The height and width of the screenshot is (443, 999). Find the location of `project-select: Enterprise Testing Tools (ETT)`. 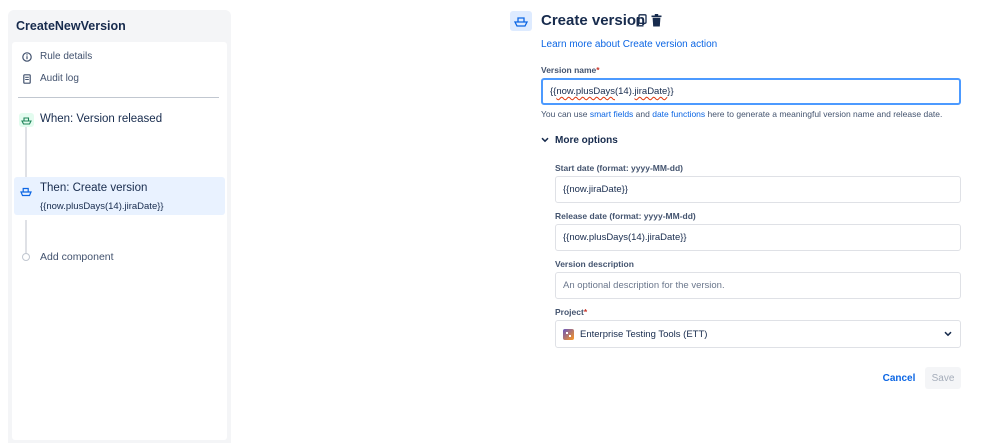

project-select: Enterprise Testing Tools (ETT) is located at coordinates (758, 334).